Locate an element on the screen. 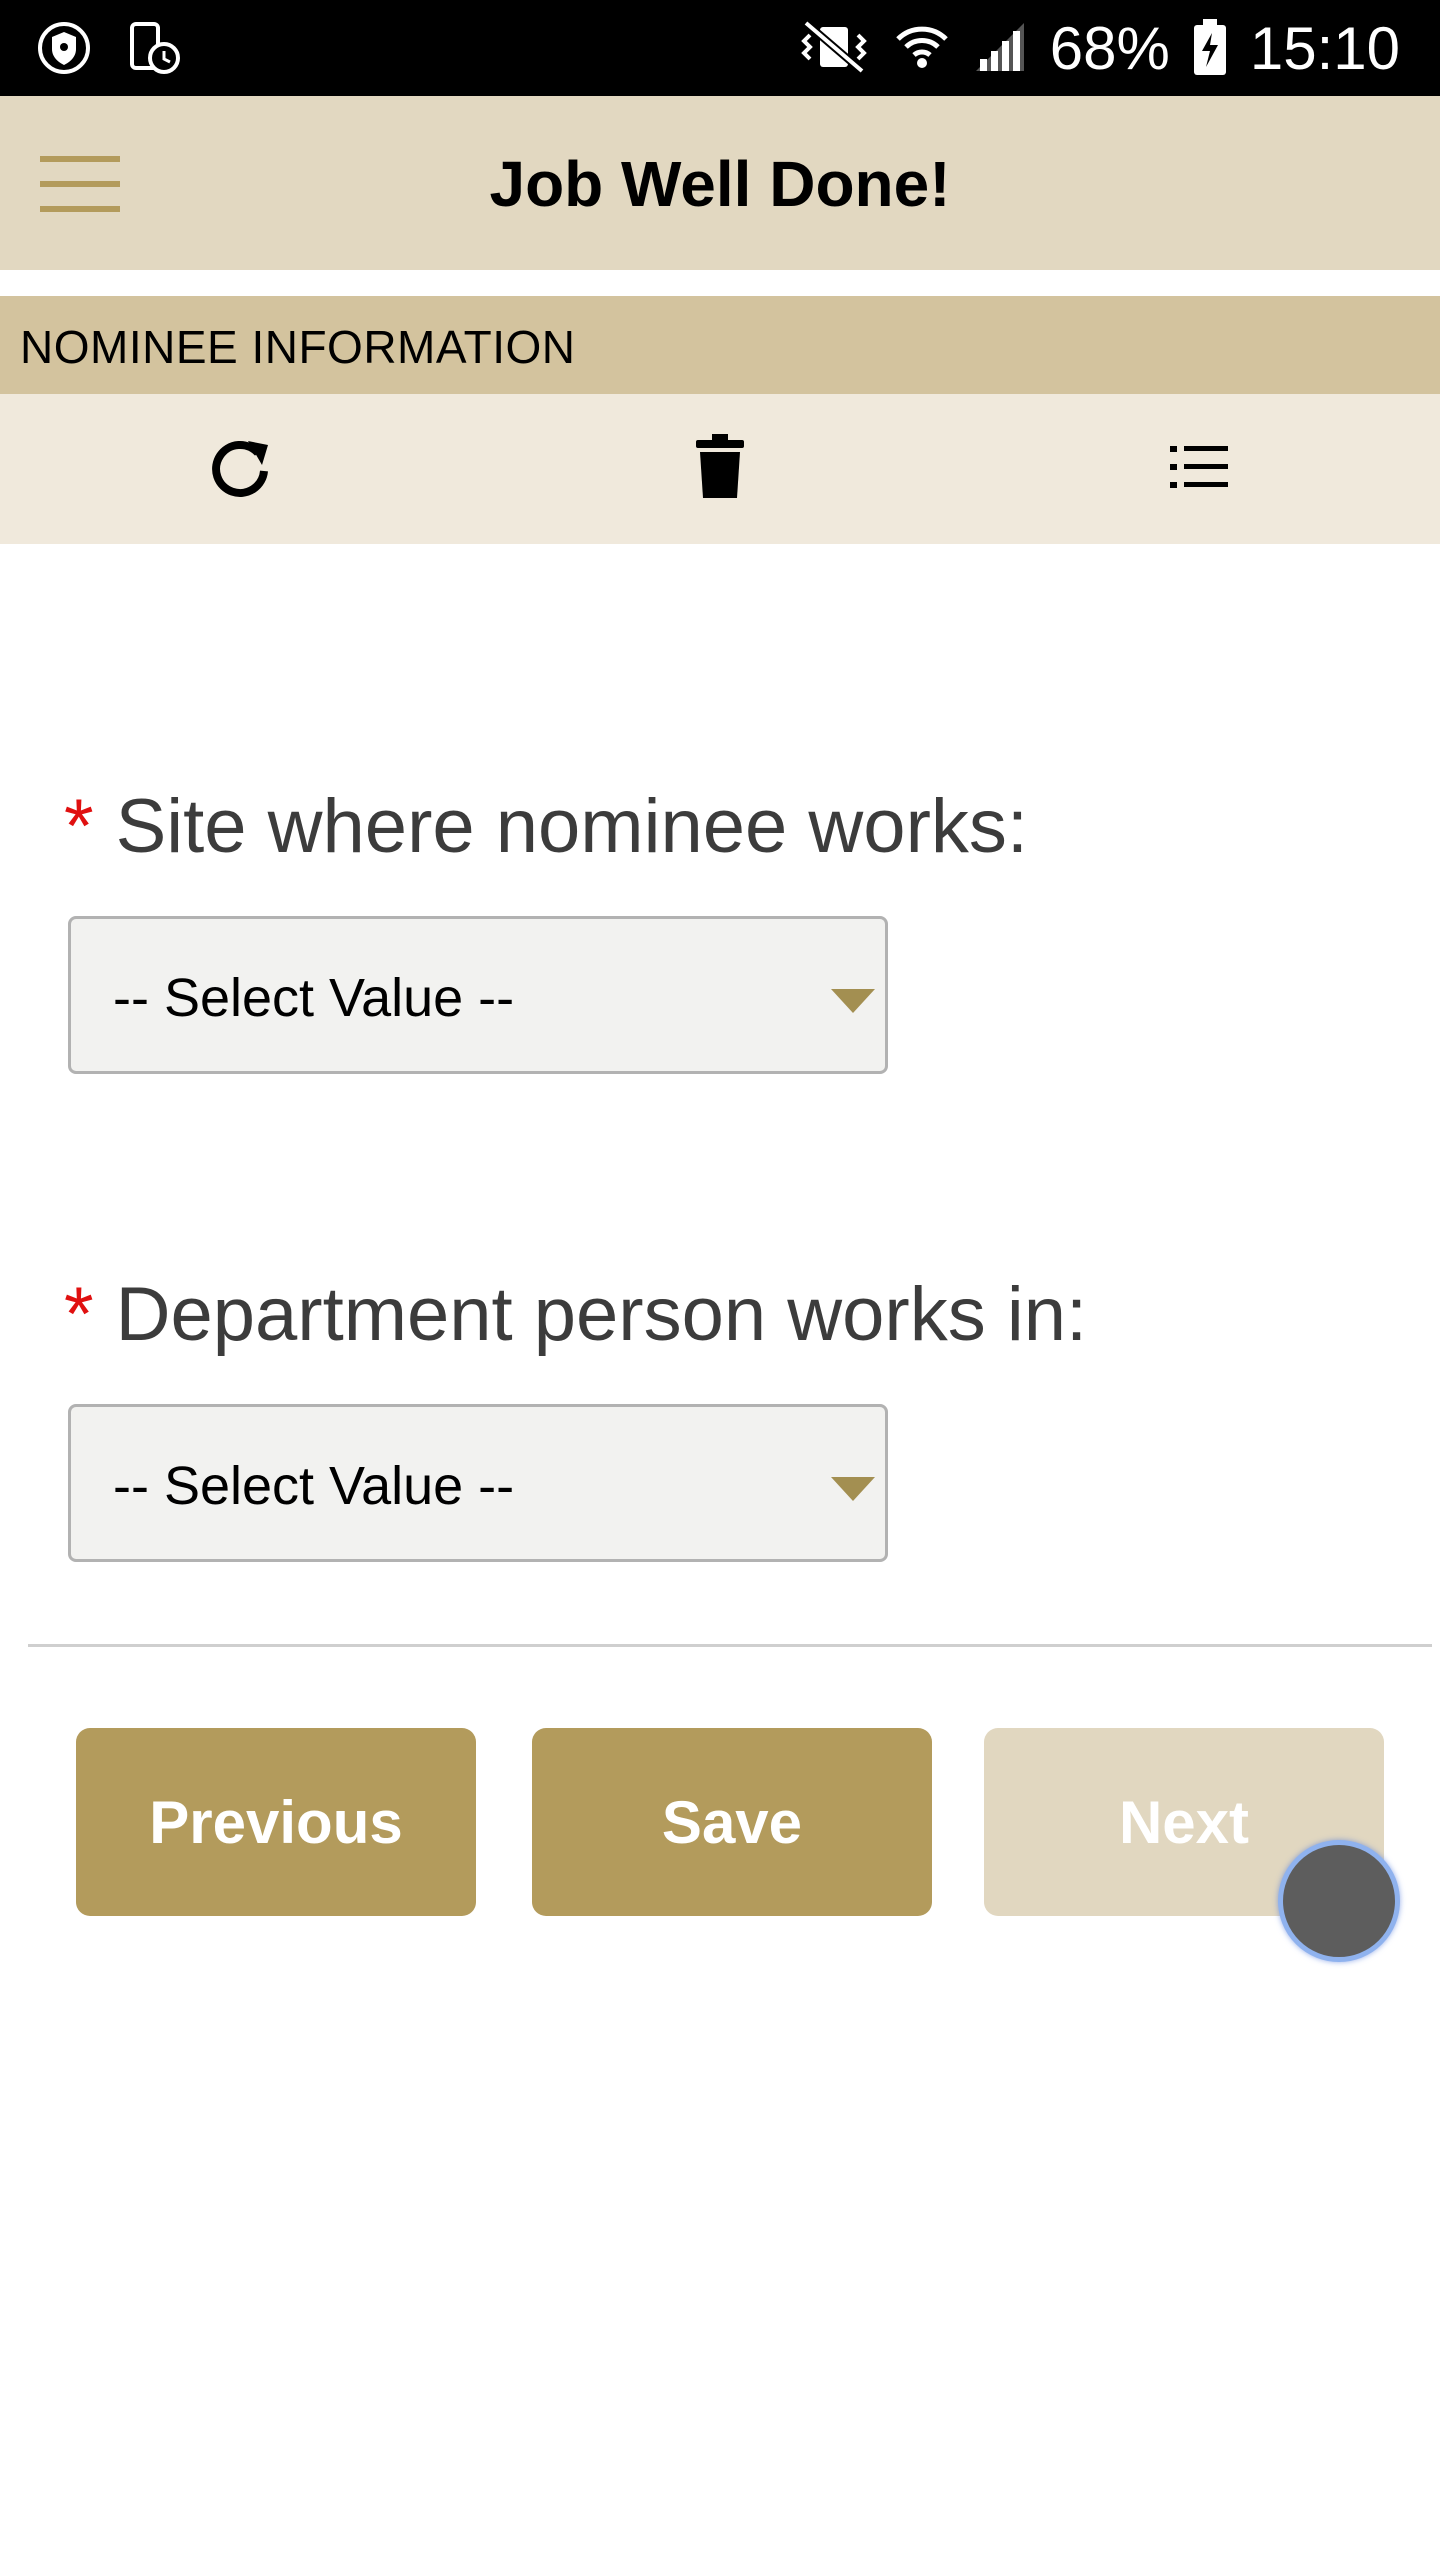  department-select-value: -- Select Value -- is located at coordinates (314, 1486).